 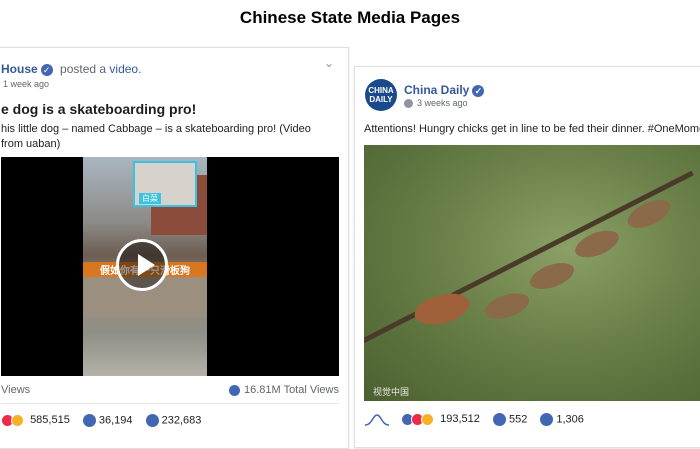 What do you see at coordinates (570, 419) in the screenshot?
I see `right-shares-count: 1,306` at bounding box center [570, 419].